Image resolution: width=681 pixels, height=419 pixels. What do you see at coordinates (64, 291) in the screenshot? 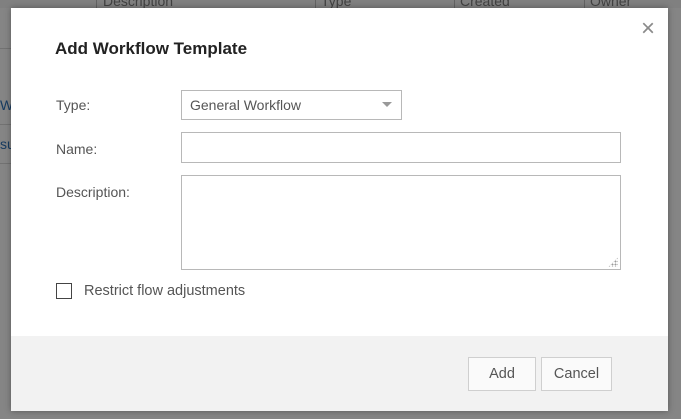
I see `restrict-flow-checkbox` at bounding box center [64, 291].